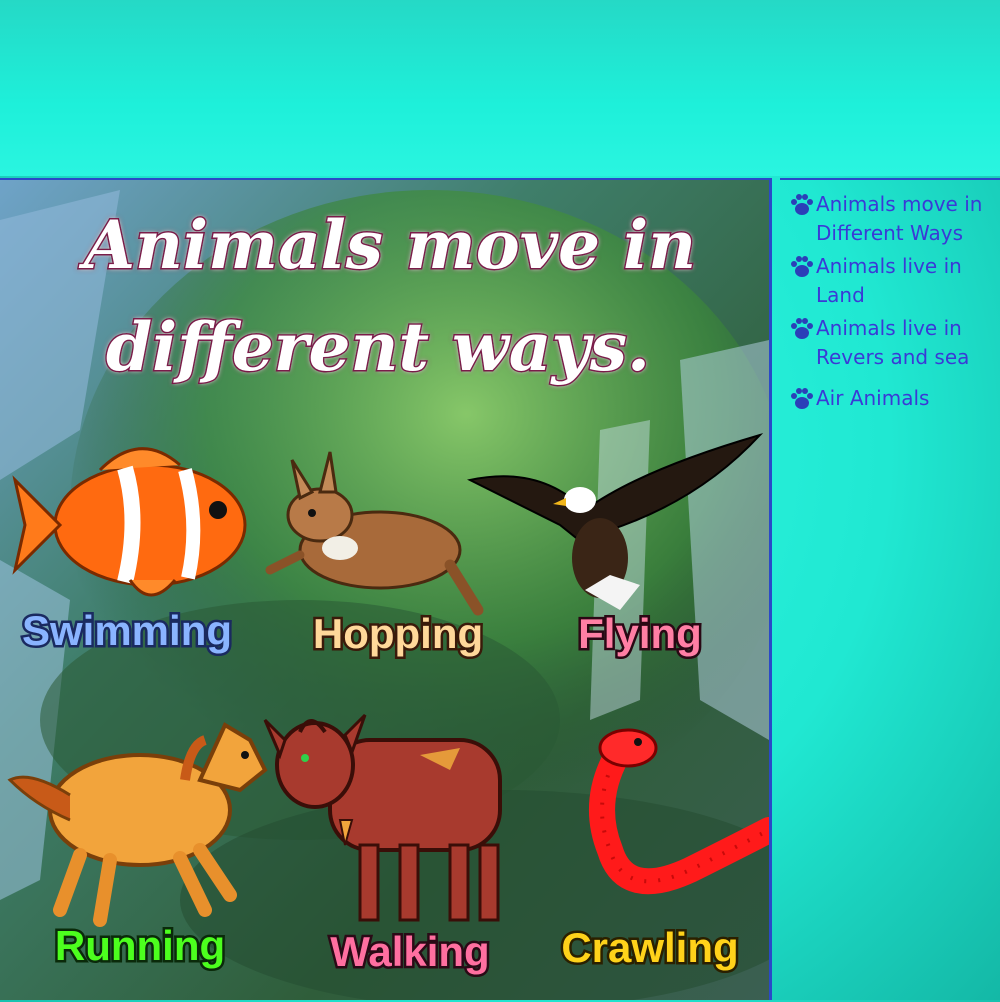 This screenshot has height=1002, width=1000. Describe the element at coordinates (894, 343) in the screenshot. I see `nav-link-animals-rivers-sea: Animals live in Revers and sea` at that location.